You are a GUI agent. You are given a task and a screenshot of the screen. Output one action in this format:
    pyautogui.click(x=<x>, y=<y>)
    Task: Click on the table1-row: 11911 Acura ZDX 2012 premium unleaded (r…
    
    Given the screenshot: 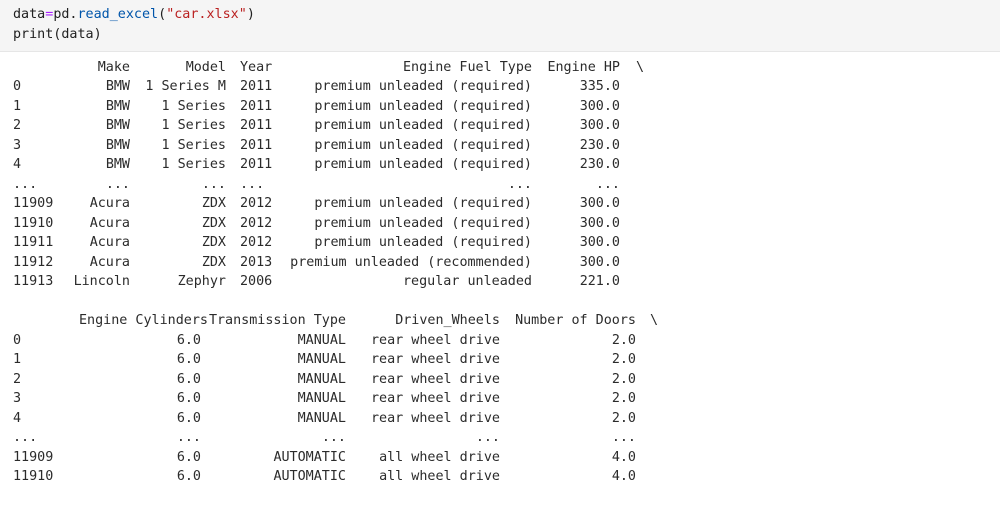 What is the action you would take?
    pyautogui.click(x=500, y=243)
    